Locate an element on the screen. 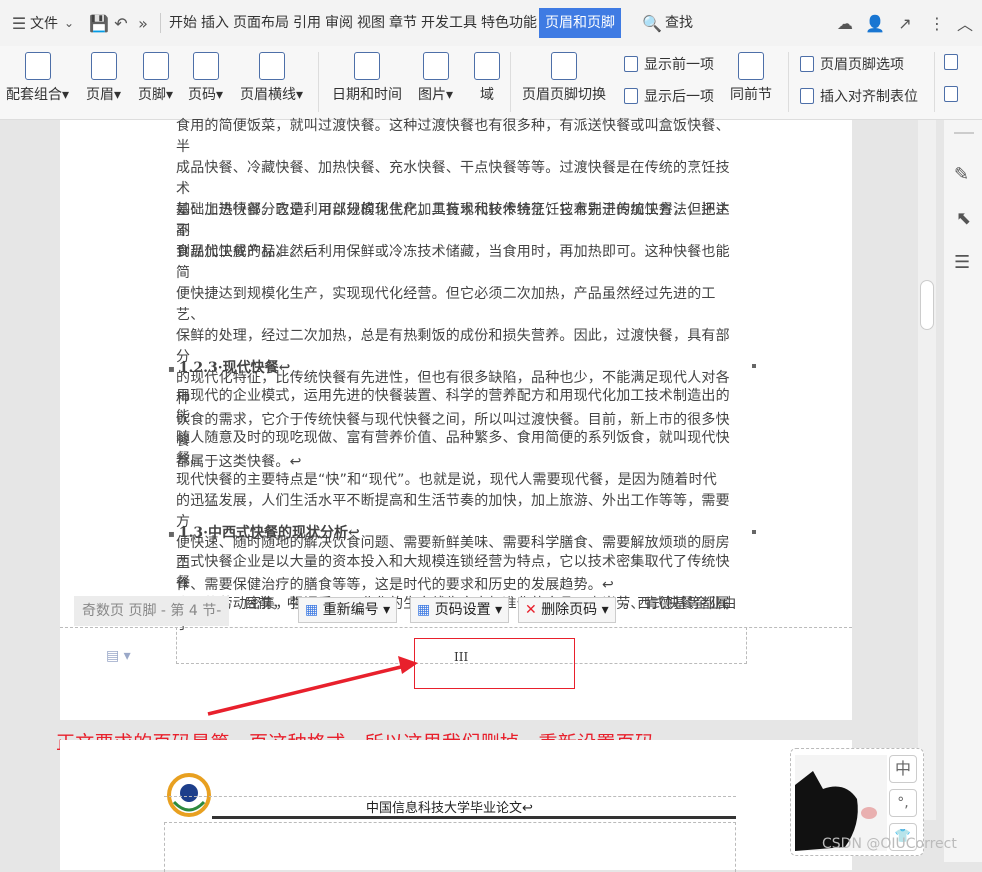 The width and height of the screenshot is (982, 872). body-boundary is located at coordinates (450, 847).